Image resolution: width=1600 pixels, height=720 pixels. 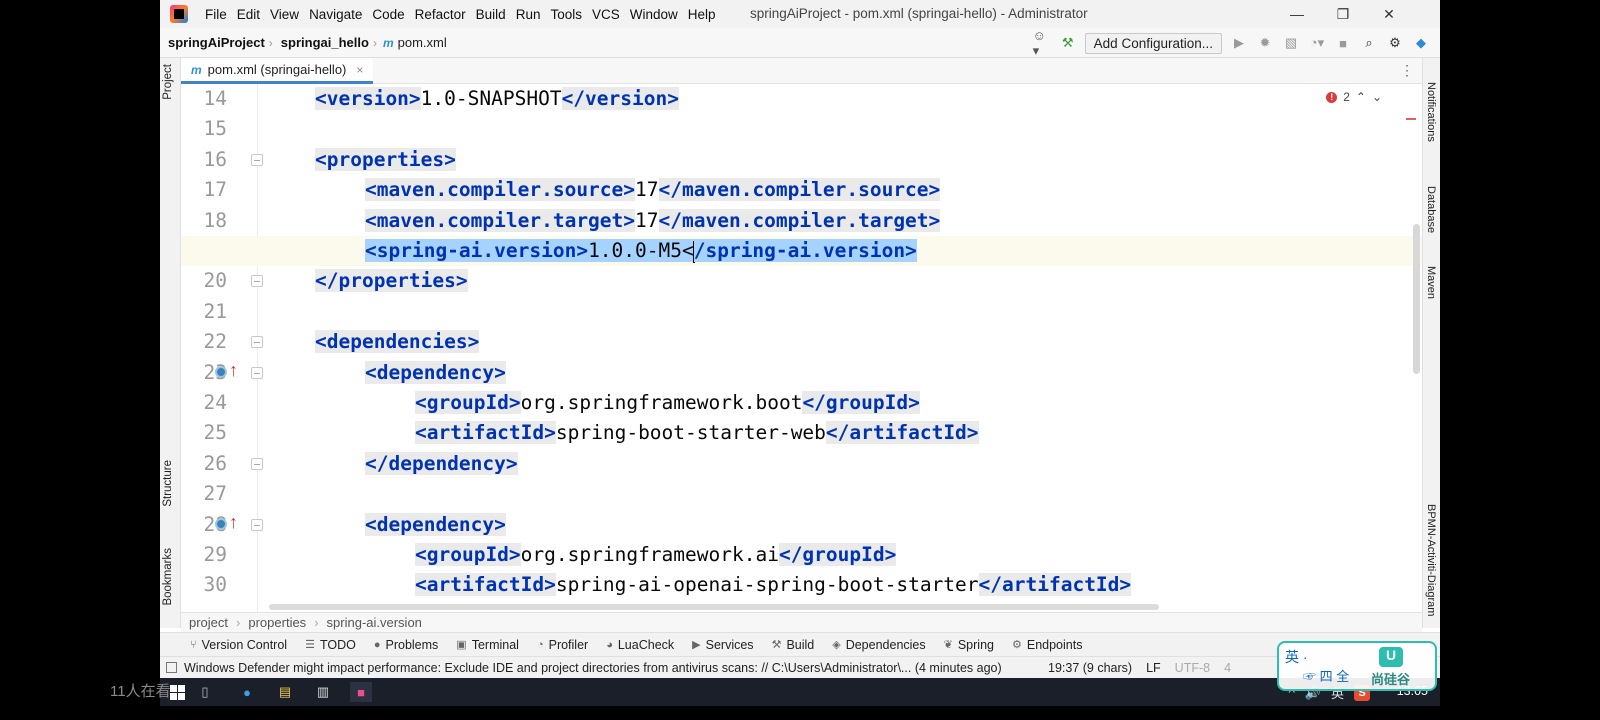 I want to click on tool-window-terminal: ▣ Terminal, so click(x=487, y=645).